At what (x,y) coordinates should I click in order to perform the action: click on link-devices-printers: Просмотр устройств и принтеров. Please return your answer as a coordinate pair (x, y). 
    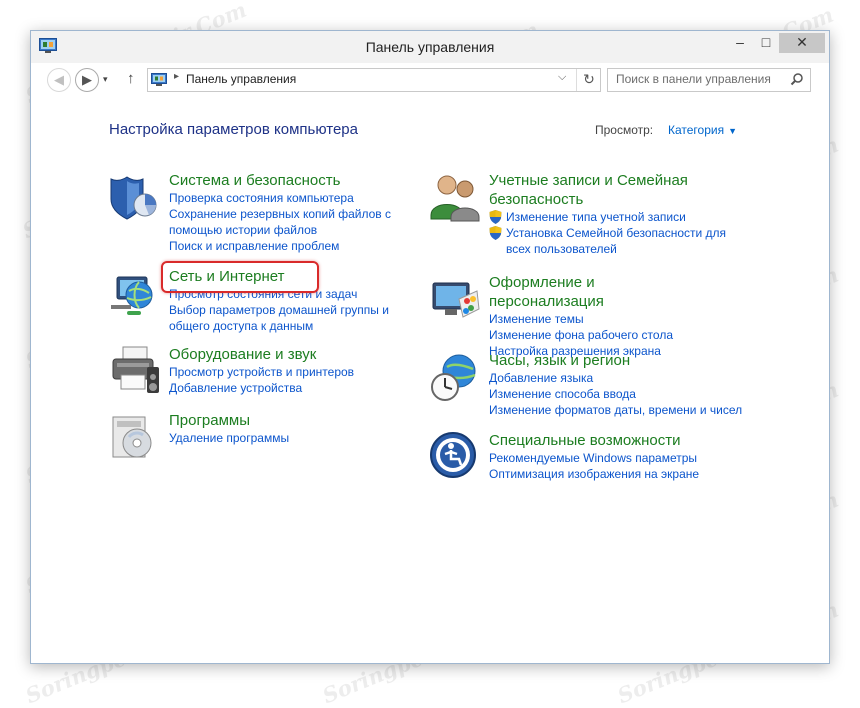
    Looking at the image, I should click on (261, 372).